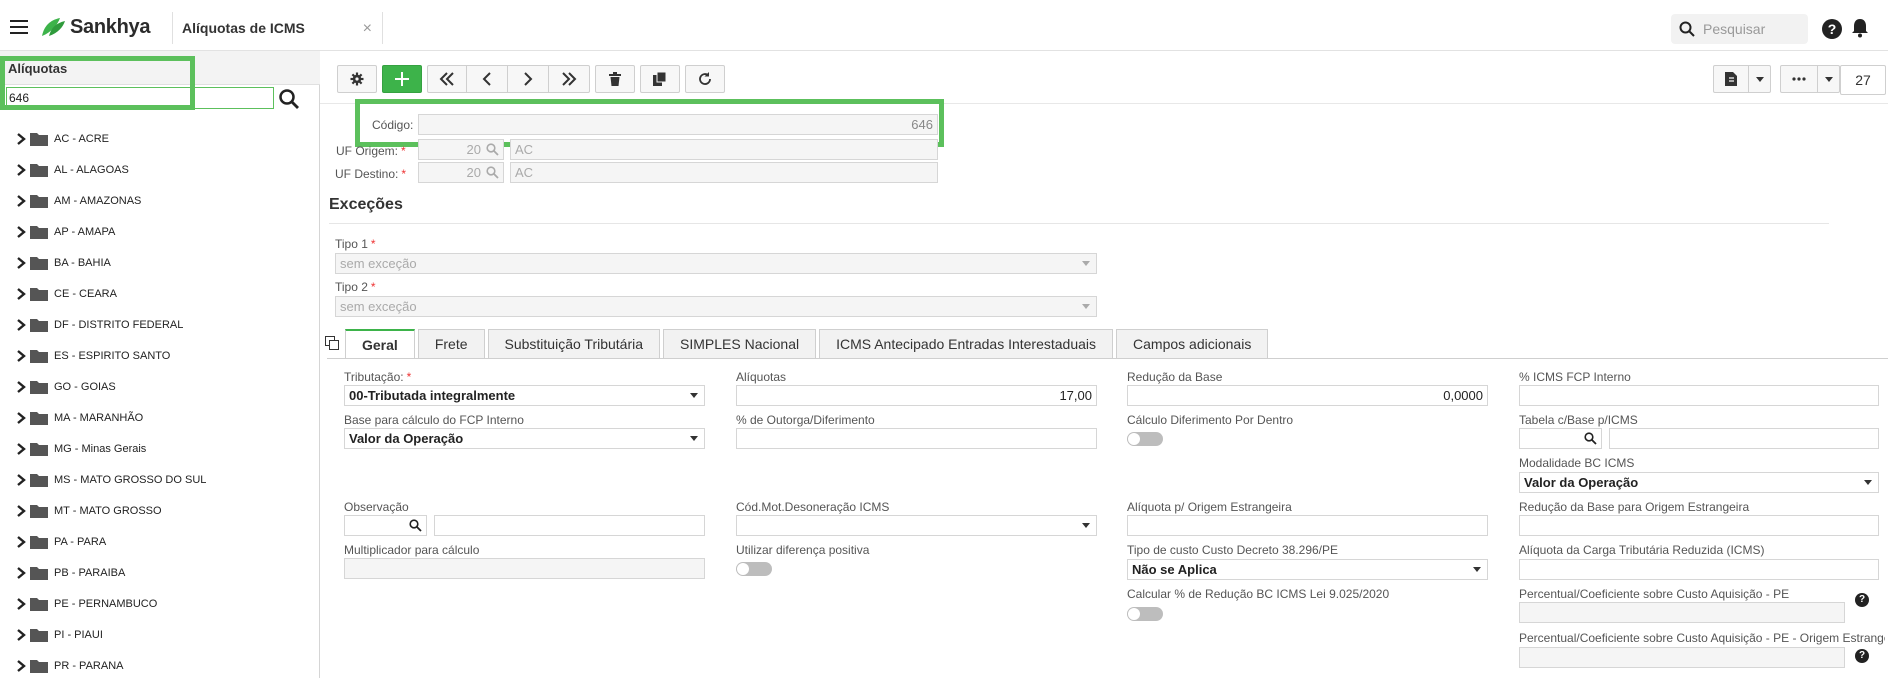 Image resolution: width=1888 pixels, height=678 pixels. What do you see at coordinates (159, 572) in the screenshot?
I see `tree-item: PB - PARAIBA` at bounding box center [159, 572].